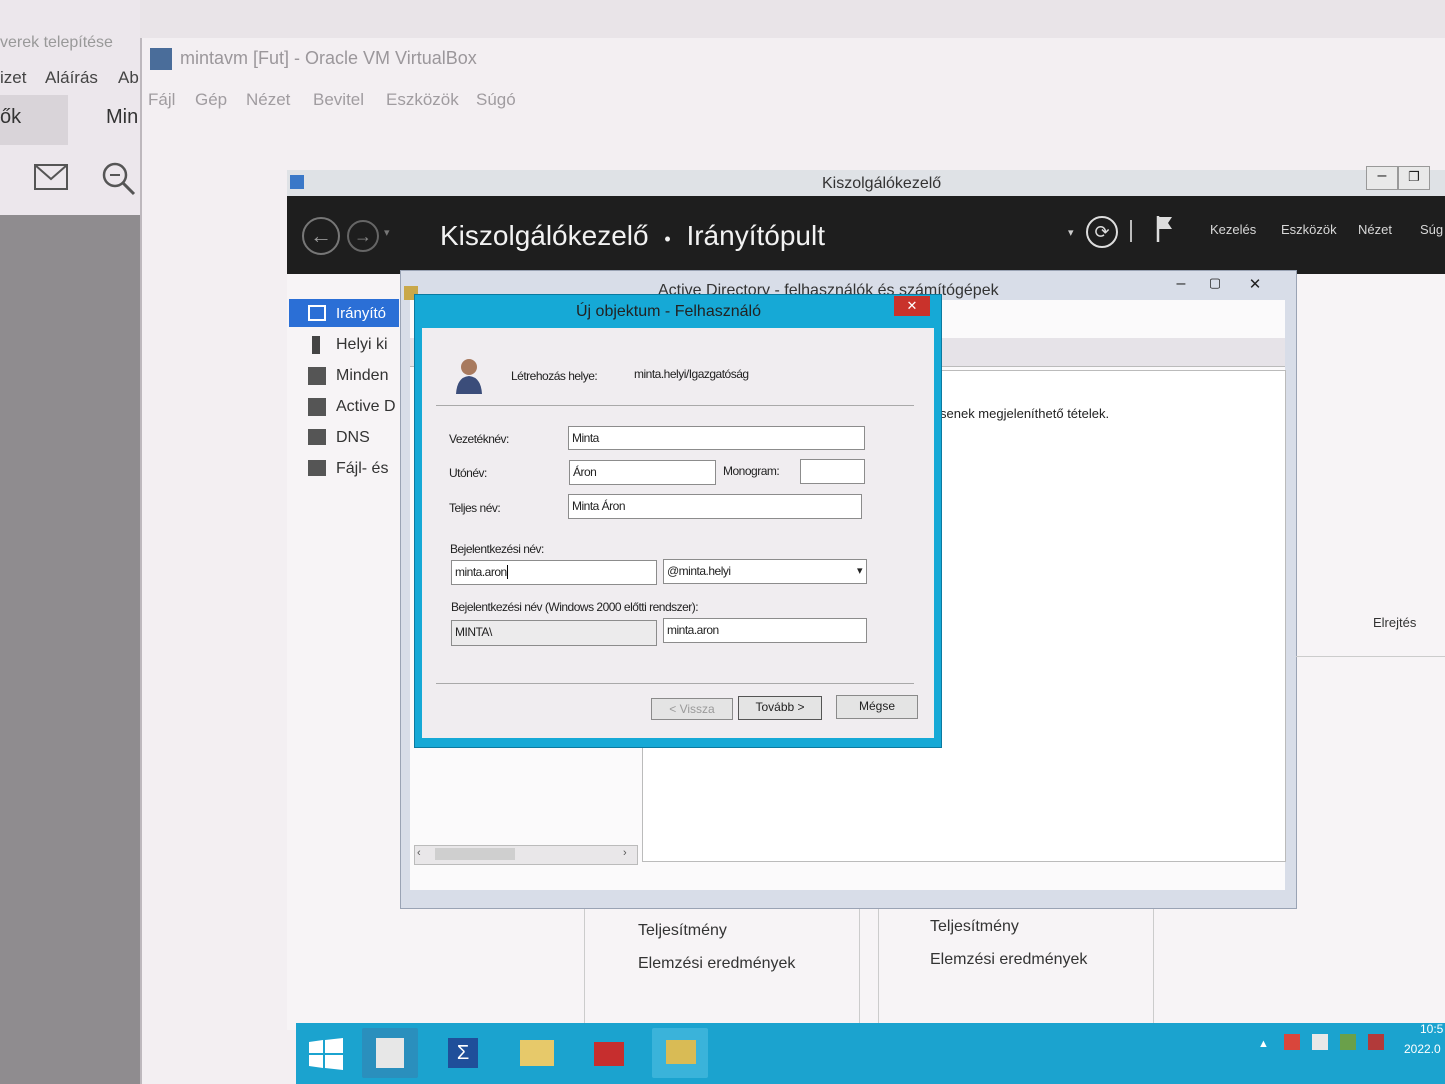 This screenshot has width=1445, height=1084. Describe the element at coordinates (1414, 178) in the screenshot. I see `restore-button: ❐` at that location.